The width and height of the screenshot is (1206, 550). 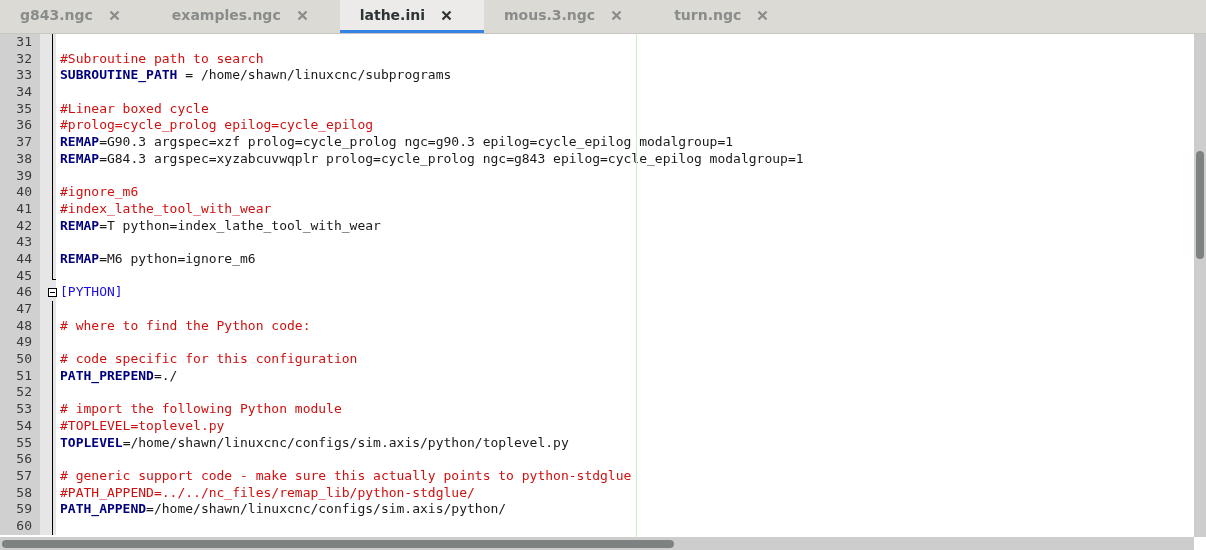 I want to click on line-number: 41, so click(x=24, y=209).